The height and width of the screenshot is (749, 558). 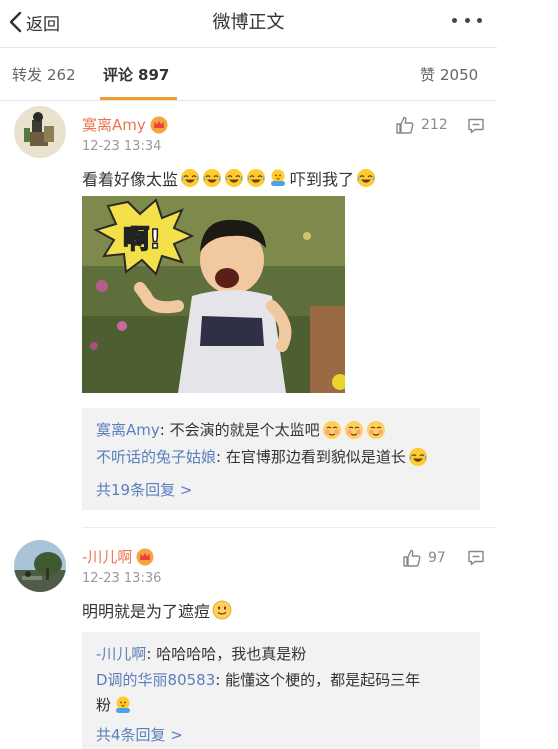 What do you see at coordinates (107, 557) in the screenshot?
I see `username-text: -川儿啊` at bounding box center [107, 557].